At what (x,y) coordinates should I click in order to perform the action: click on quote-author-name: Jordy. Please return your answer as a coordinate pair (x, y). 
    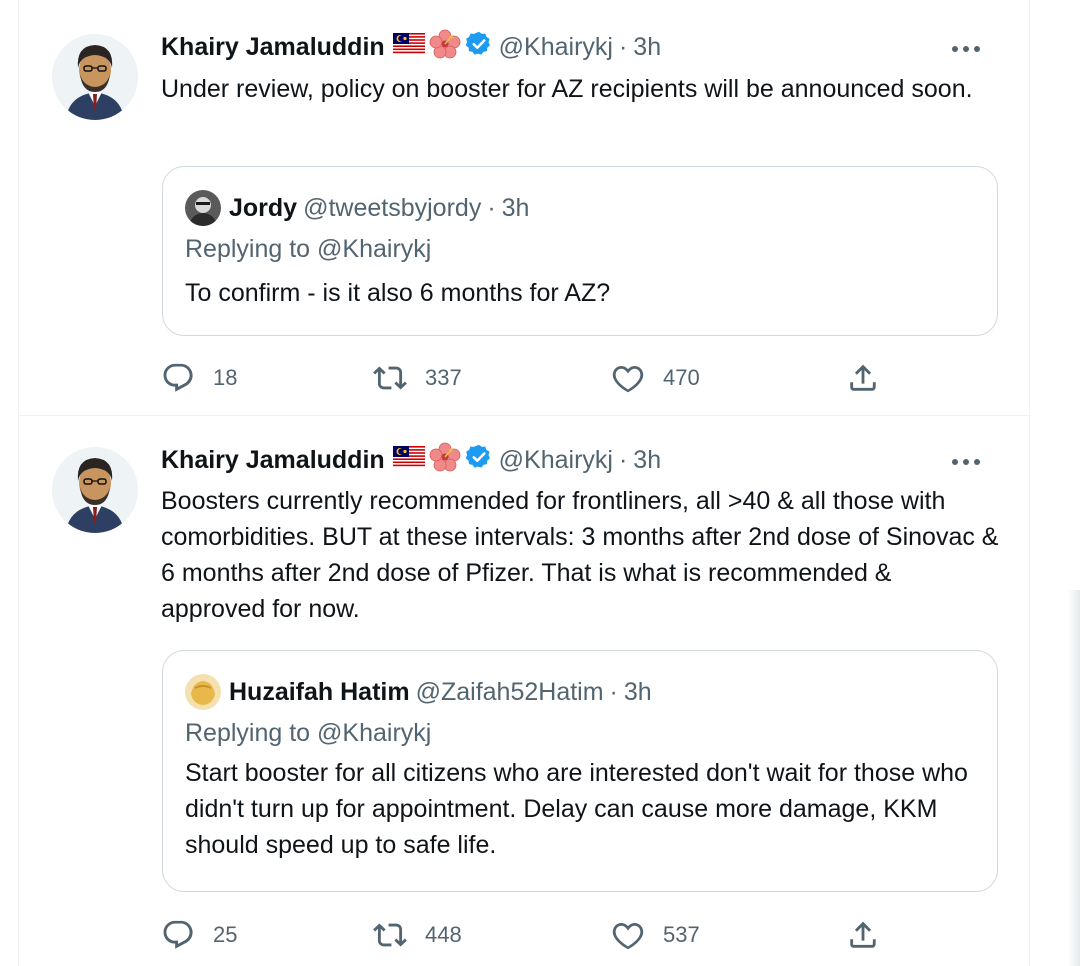
    Looking at the image, I should click on (263, 207).